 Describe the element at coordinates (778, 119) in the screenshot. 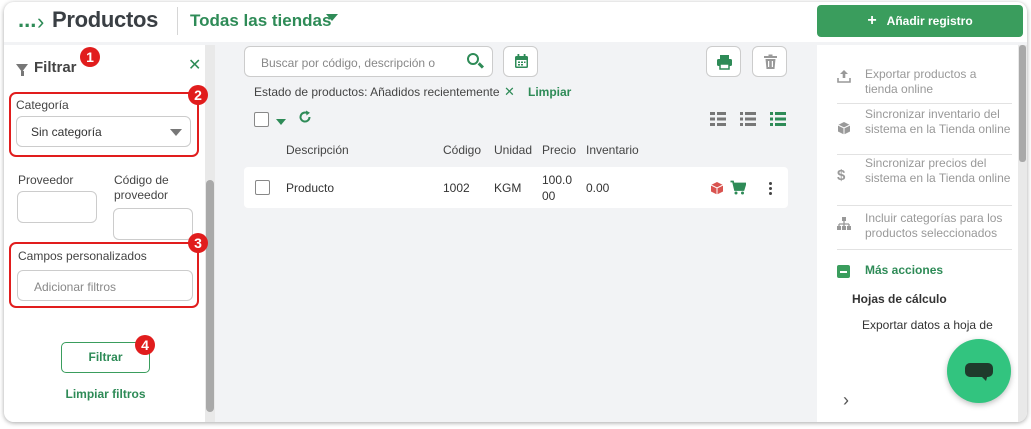

I see `compact-list-view-icon` at that location.